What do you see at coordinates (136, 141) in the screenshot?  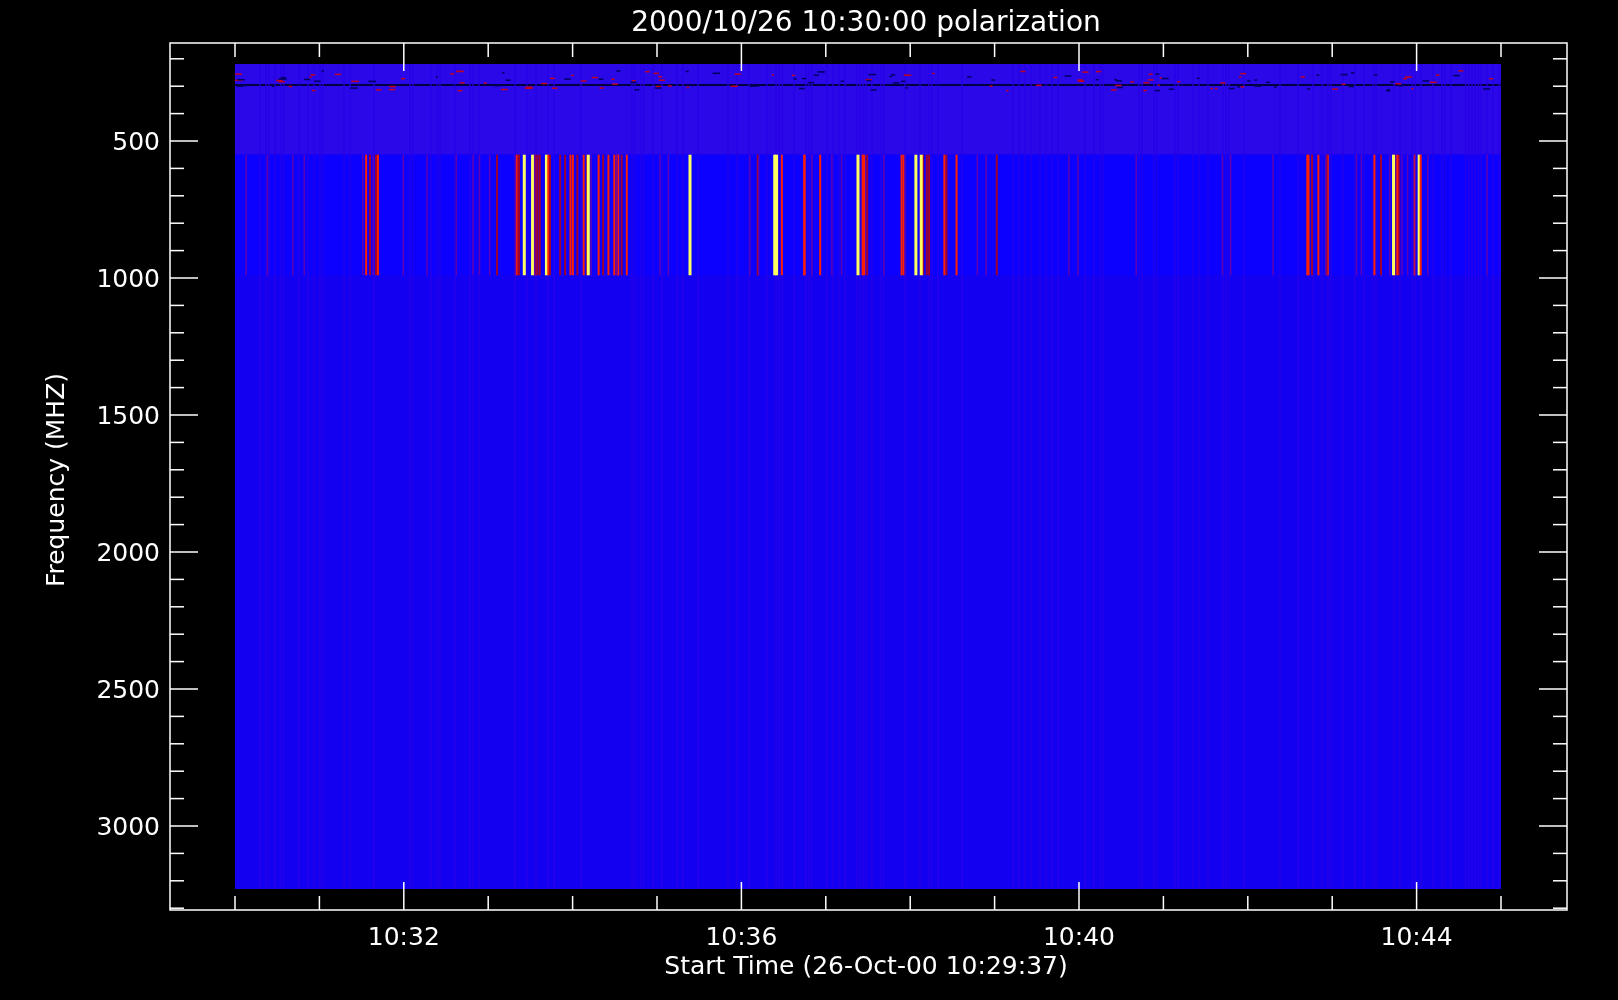 I see `tick-label: 500` at bounding box center [136, 141].